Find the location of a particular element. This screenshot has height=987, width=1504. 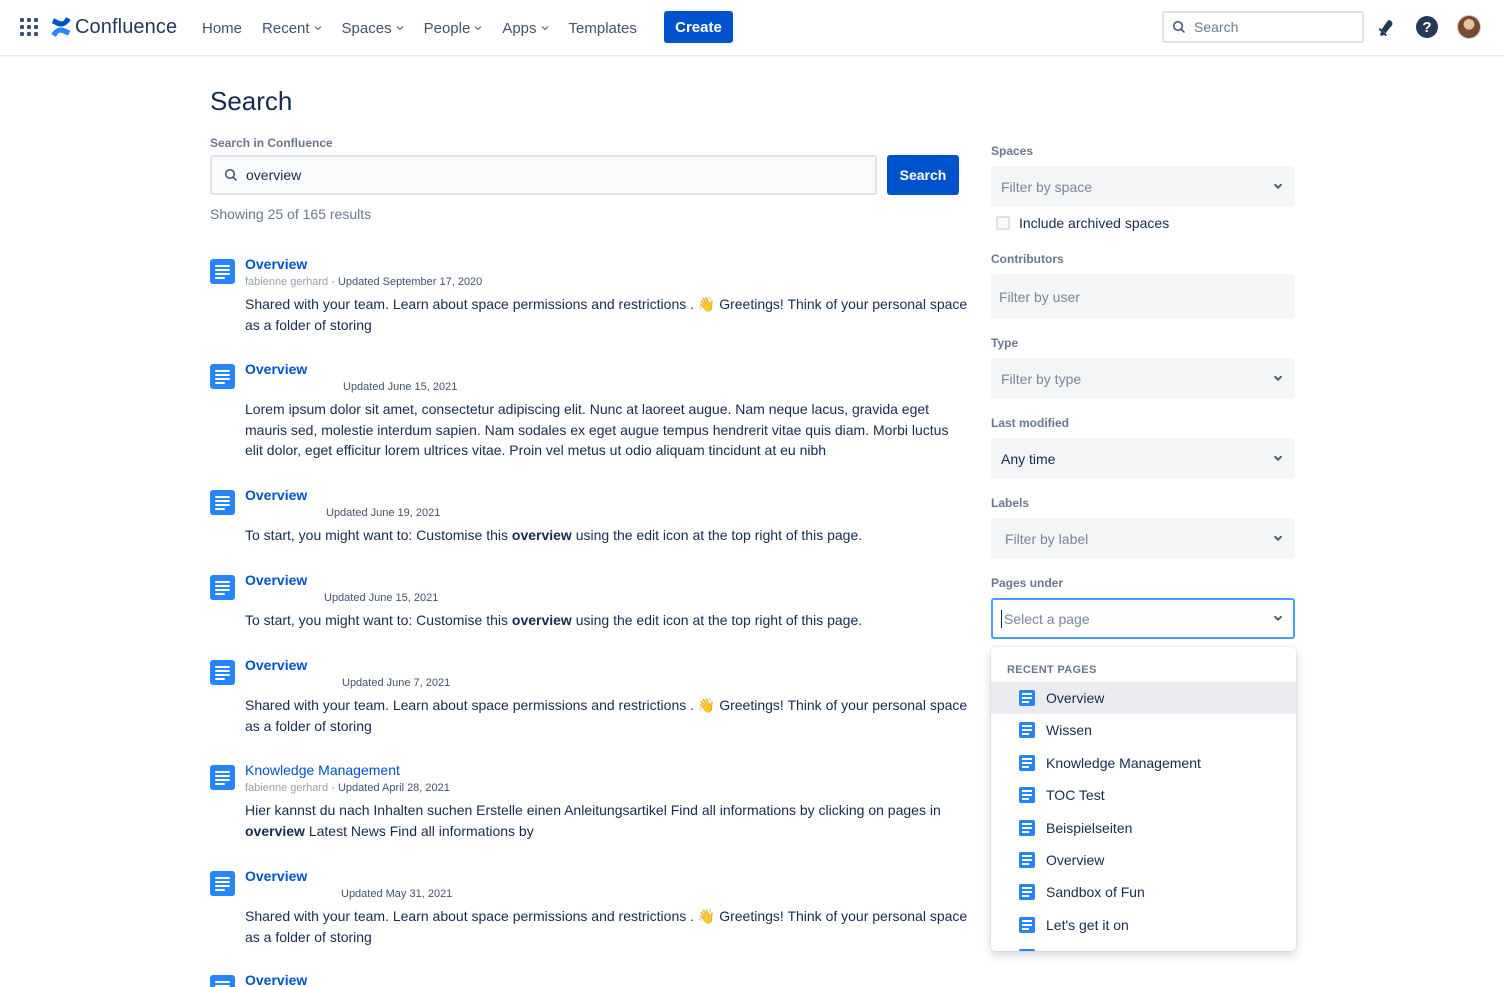

search-button: Search is located at coordinates (923, 175).